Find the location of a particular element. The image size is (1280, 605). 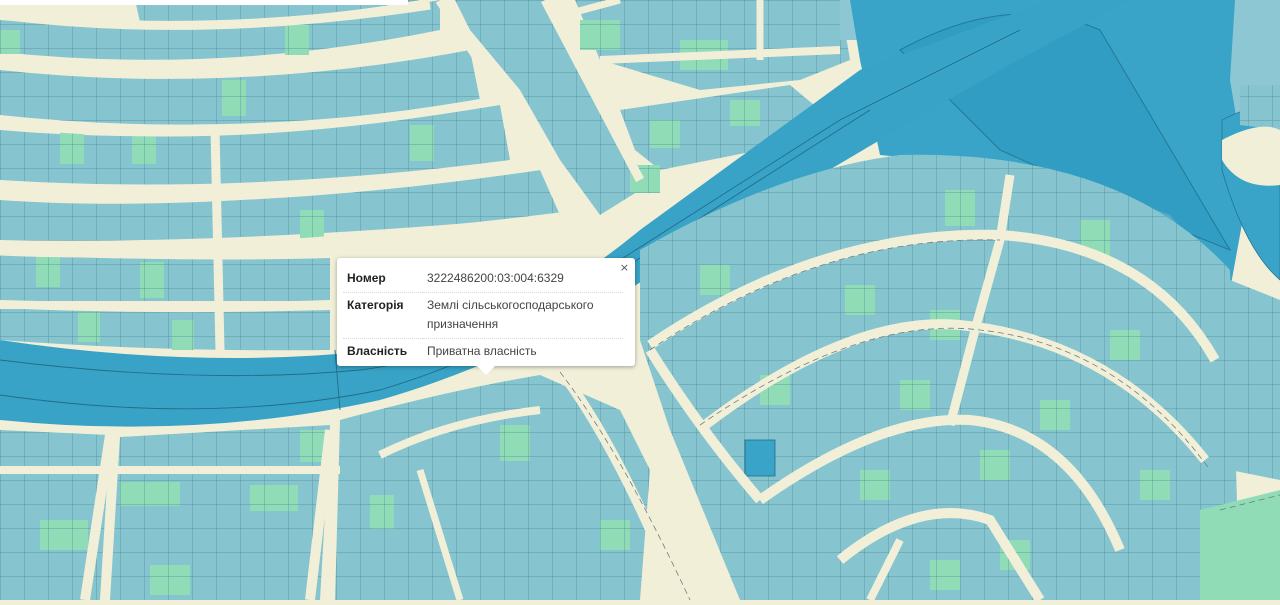

attribute-value: Приватна власність is located at coordinates (523, 351).